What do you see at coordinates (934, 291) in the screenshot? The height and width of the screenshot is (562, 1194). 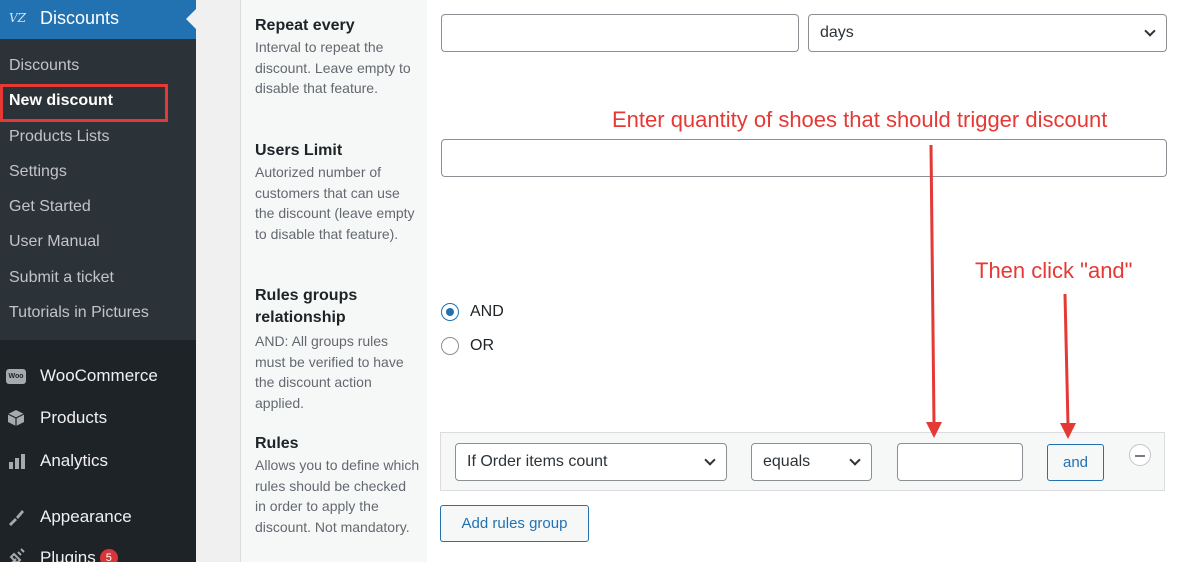 I see `arrow-to-quantity-input` at bounding box center [934, 291].